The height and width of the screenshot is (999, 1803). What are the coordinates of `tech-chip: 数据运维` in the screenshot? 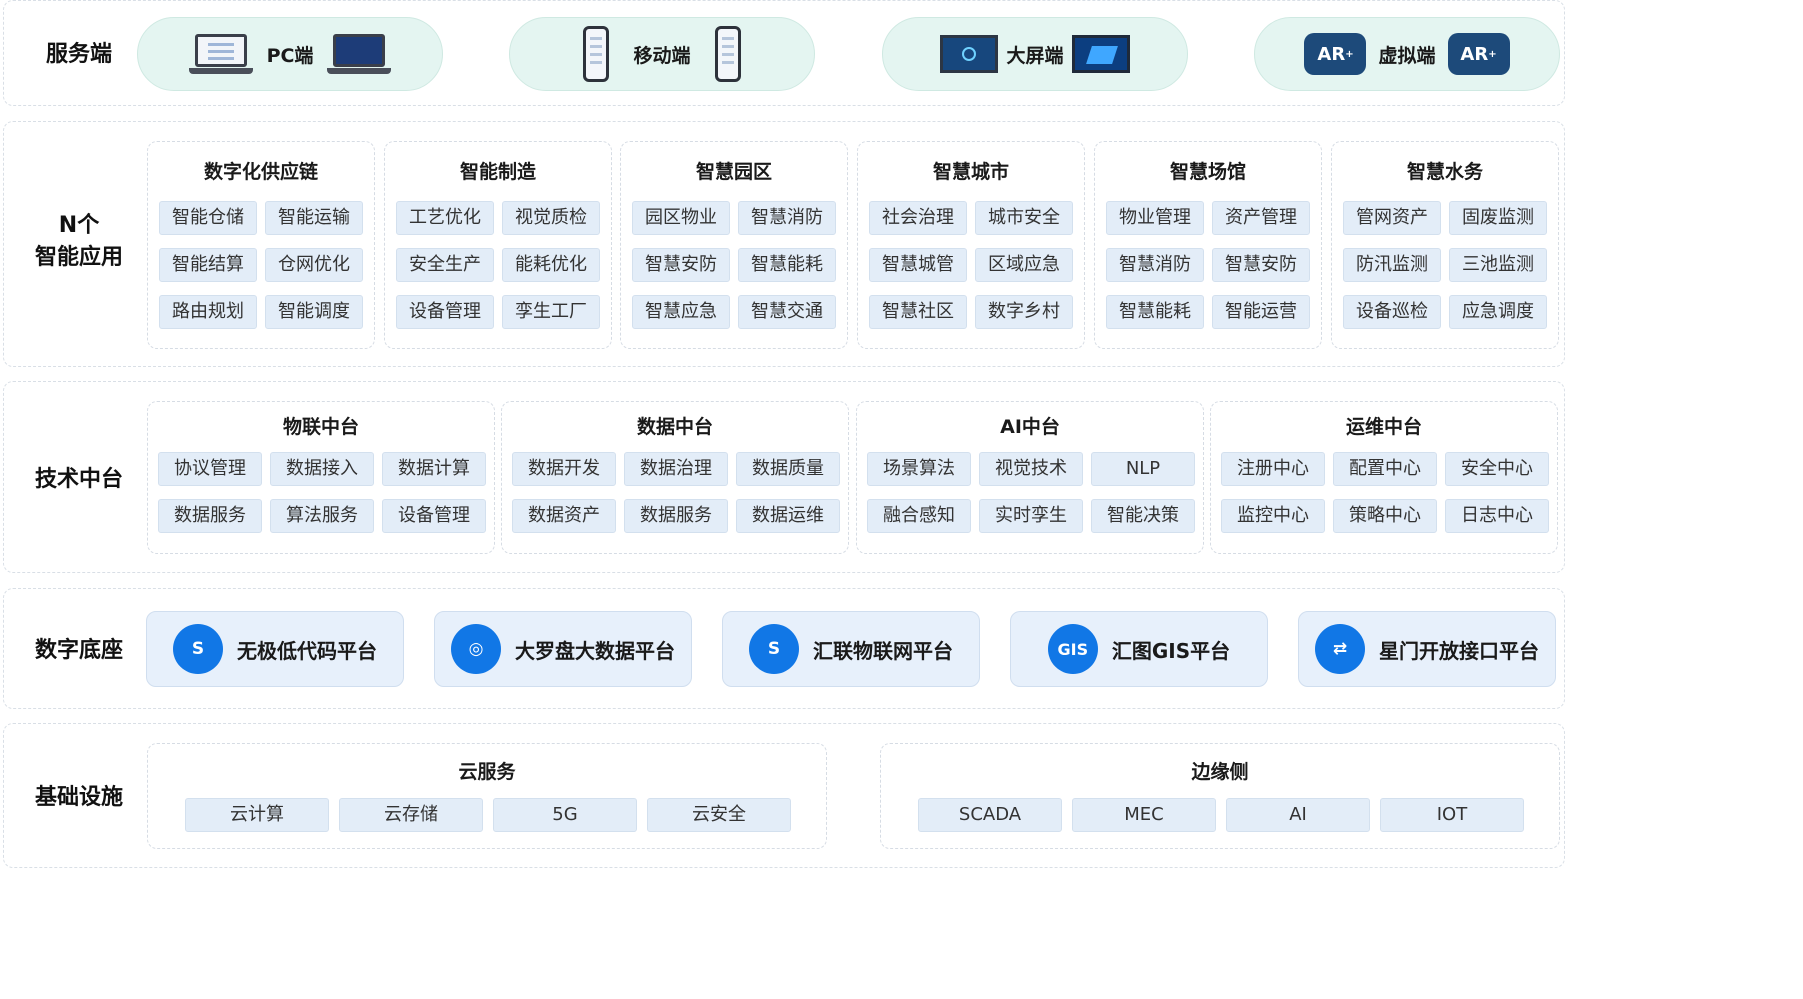 It's located at (788, 516).